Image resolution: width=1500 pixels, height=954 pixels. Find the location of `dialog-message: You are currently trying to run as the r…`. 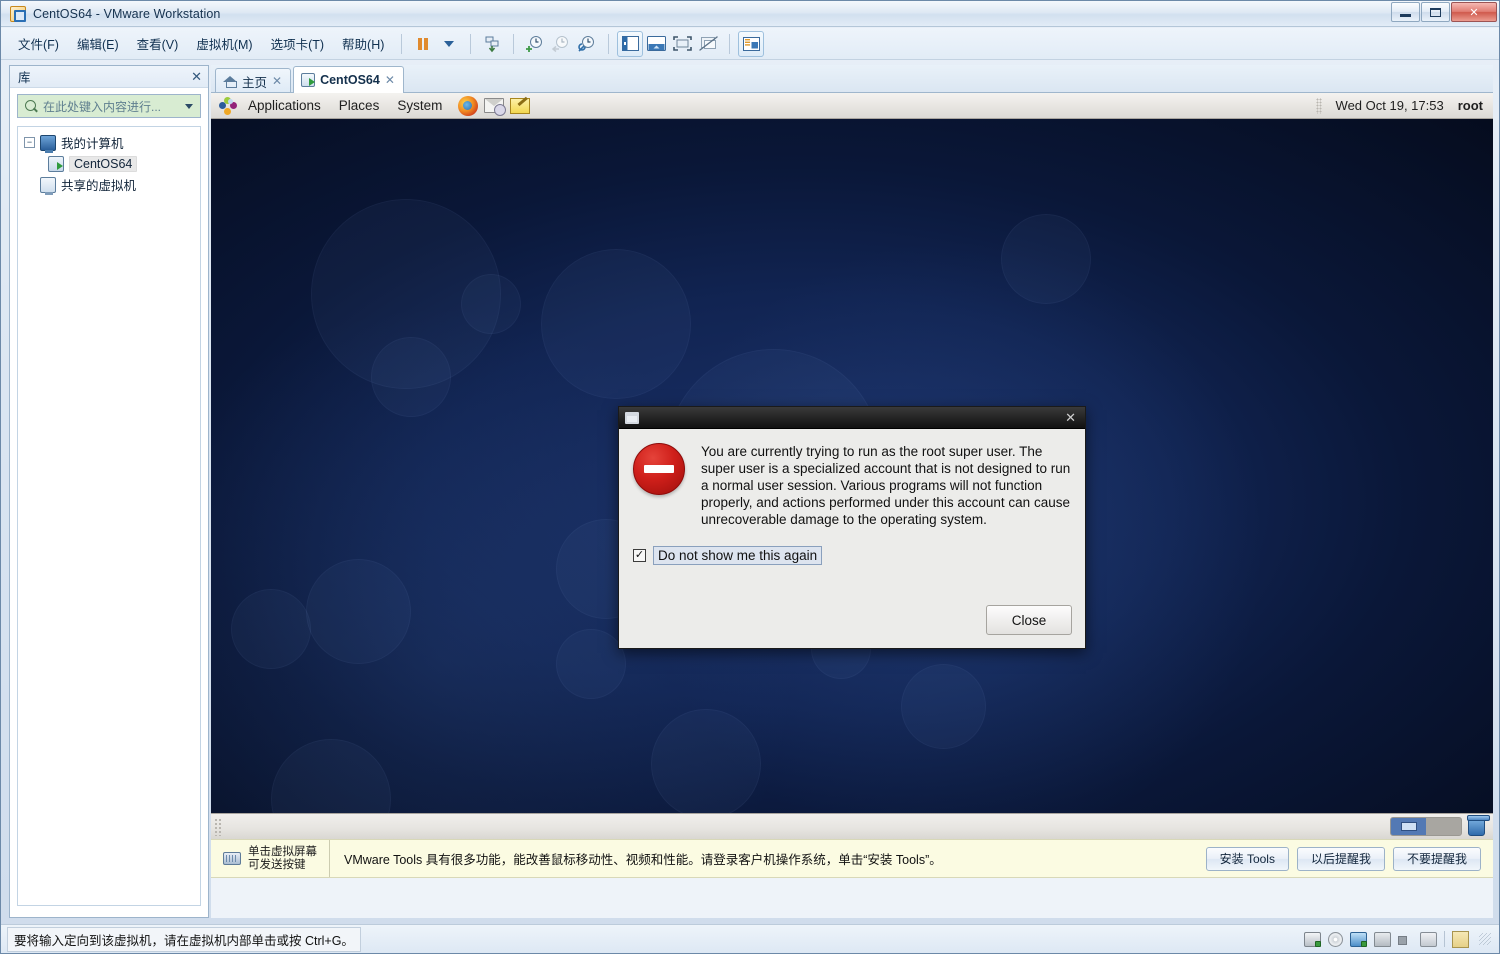

dialog-message: You are currently trying to run as the r… is located at coordinates (886, 485).